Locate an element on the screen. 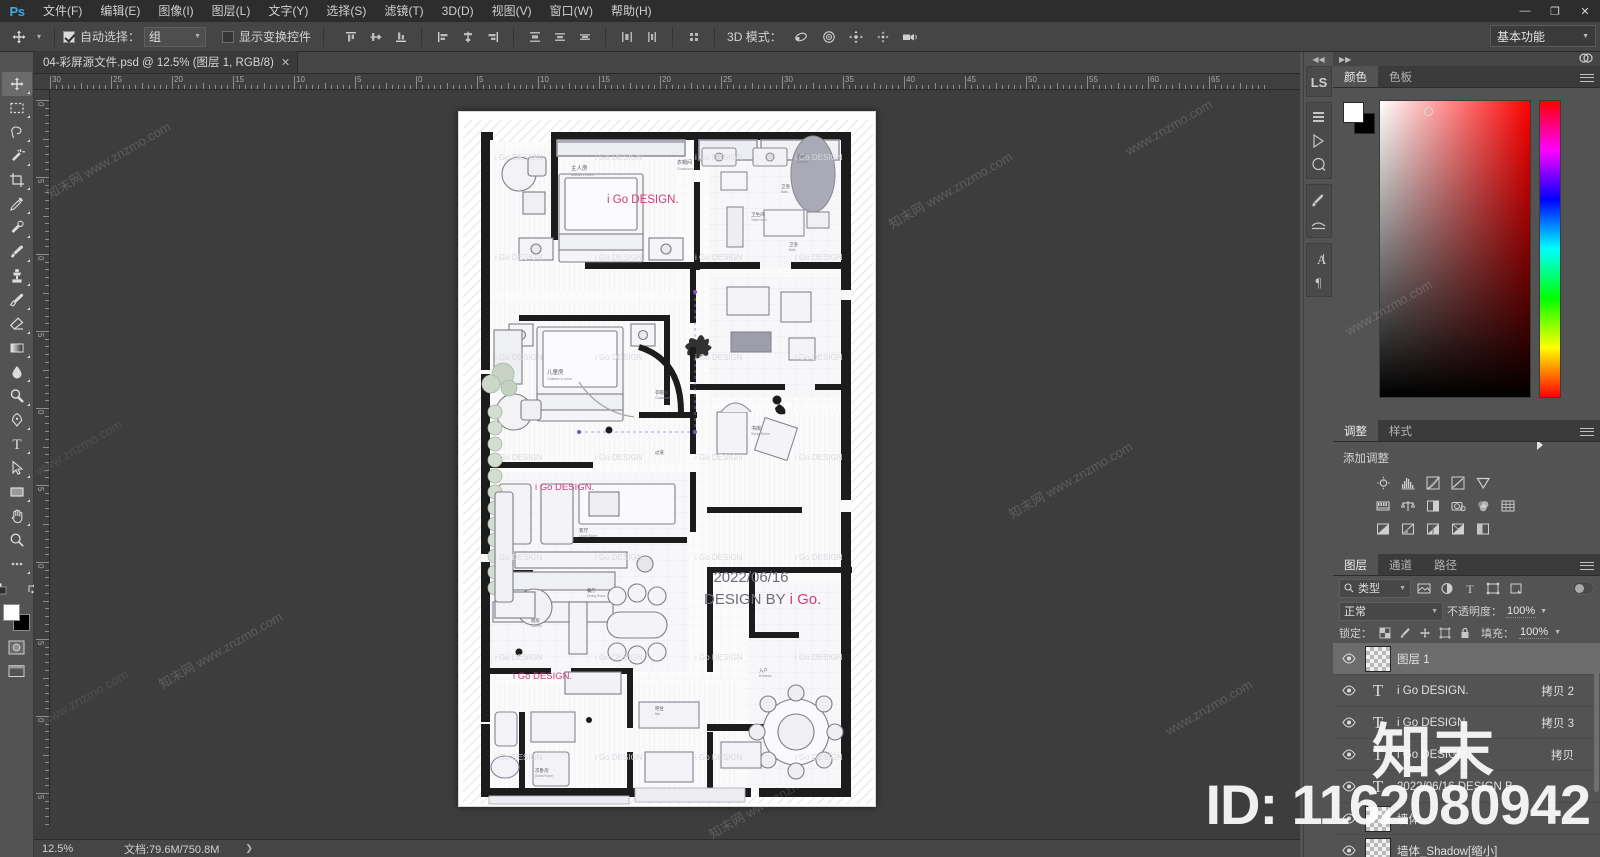 This screenshot has height=857, width=1600. spot-healing-brush-tool is located at coordinates (17, 228).